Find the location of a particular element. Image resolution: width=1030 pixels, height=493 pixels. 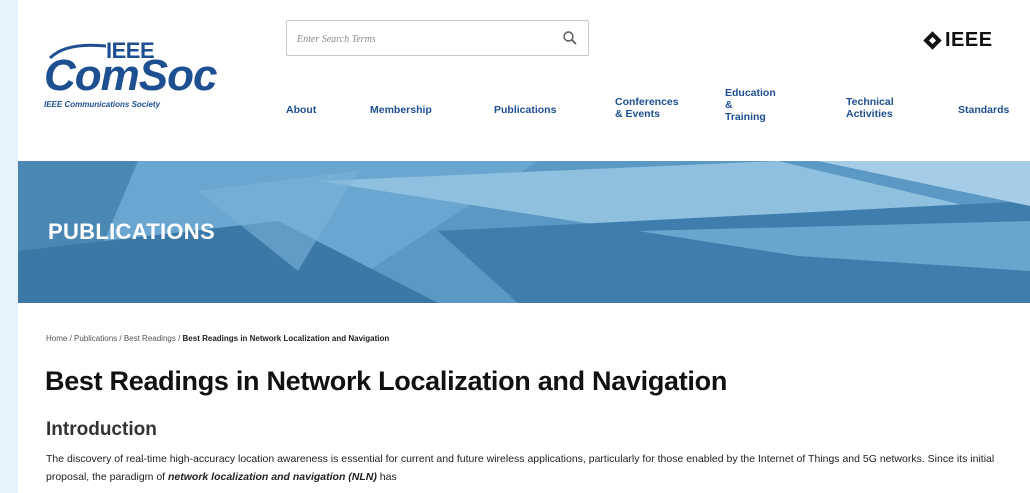

nav-item-education-training: Education & Training is located at coordinates (750, 105).